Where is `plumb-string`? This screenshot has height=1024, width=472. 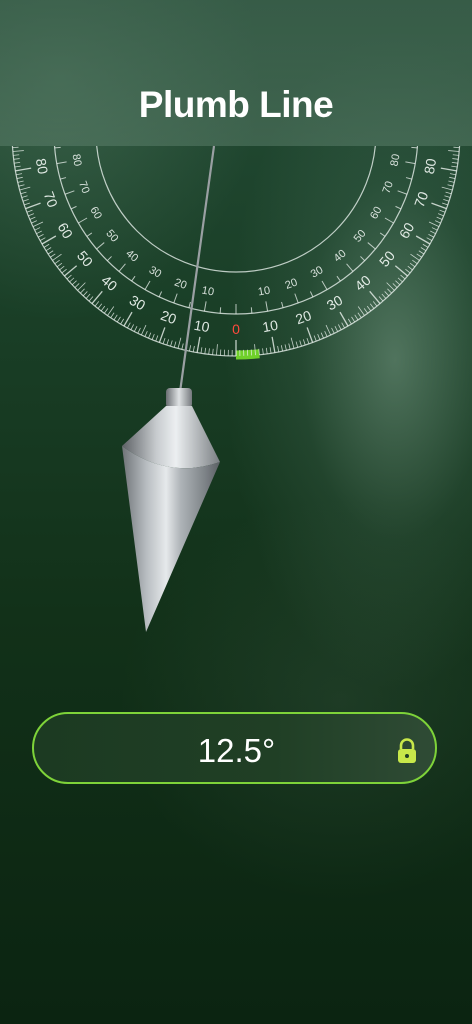 plumb-string is located at coordinates (197, 269).